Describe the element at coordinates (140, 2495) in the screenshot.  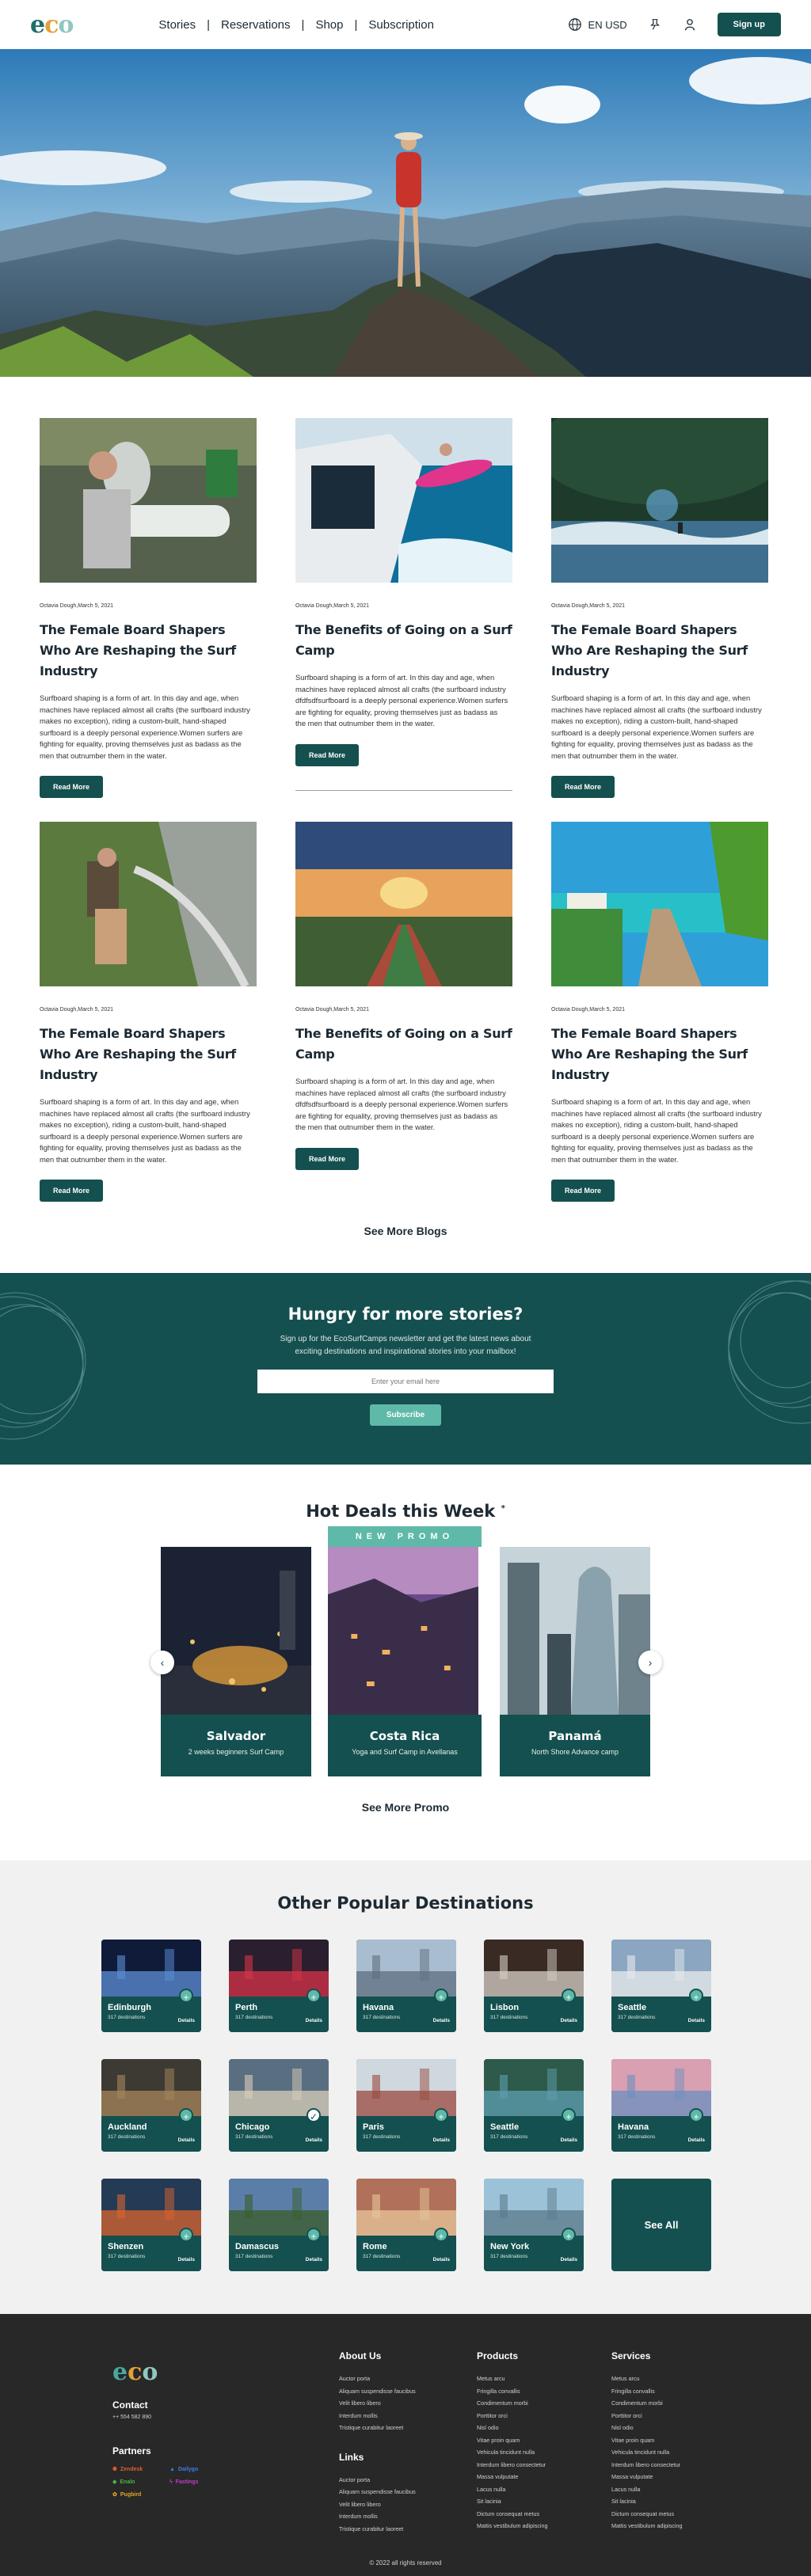
I see `partner-logo: ✿ Pugbird` at that location.